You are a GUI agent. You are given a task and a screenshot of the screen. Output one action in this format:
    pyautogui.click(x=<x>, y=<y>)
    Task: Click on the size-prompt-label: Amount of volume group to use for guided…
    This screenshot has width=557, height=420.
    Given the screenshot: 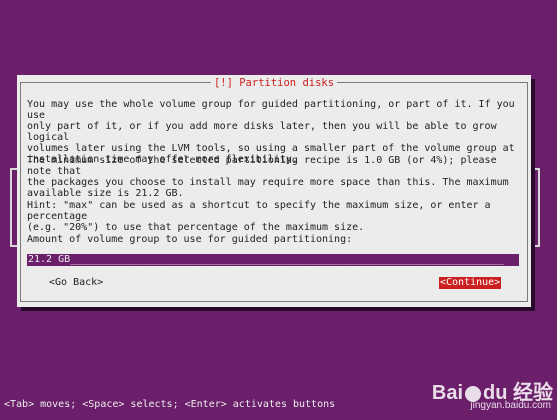 What is the action you would take?
    pyautogui.click(x=190, y=239)
    